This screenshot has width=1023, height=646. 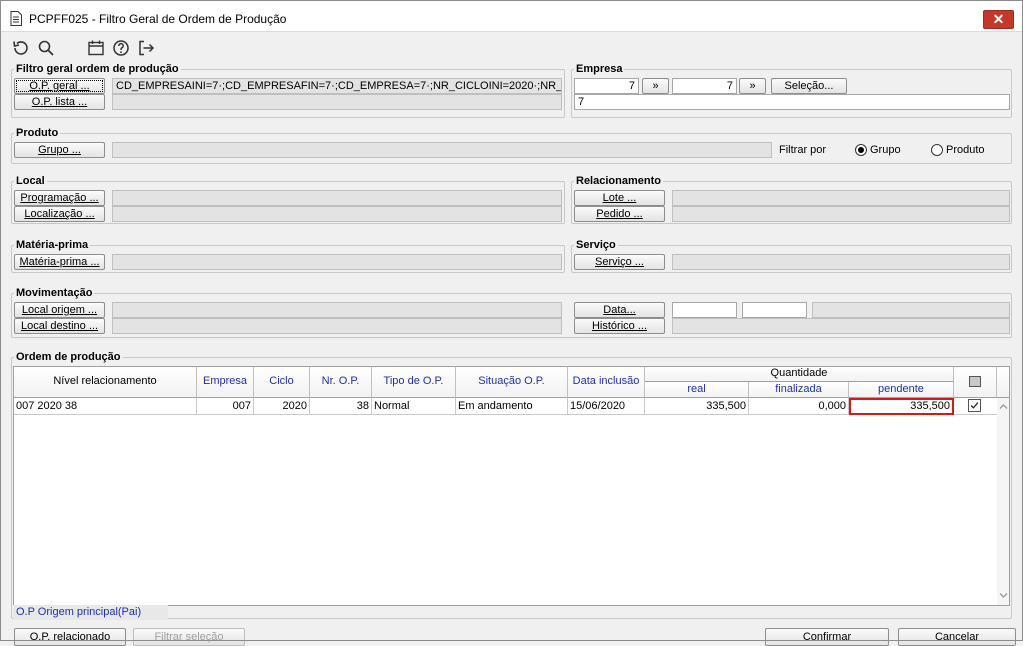 What do you see at coordinates (97, 69) in the screenshot?
I see `filtro-geral-title: Filtro geral ordem de produção` at bounding box center [97, 69].